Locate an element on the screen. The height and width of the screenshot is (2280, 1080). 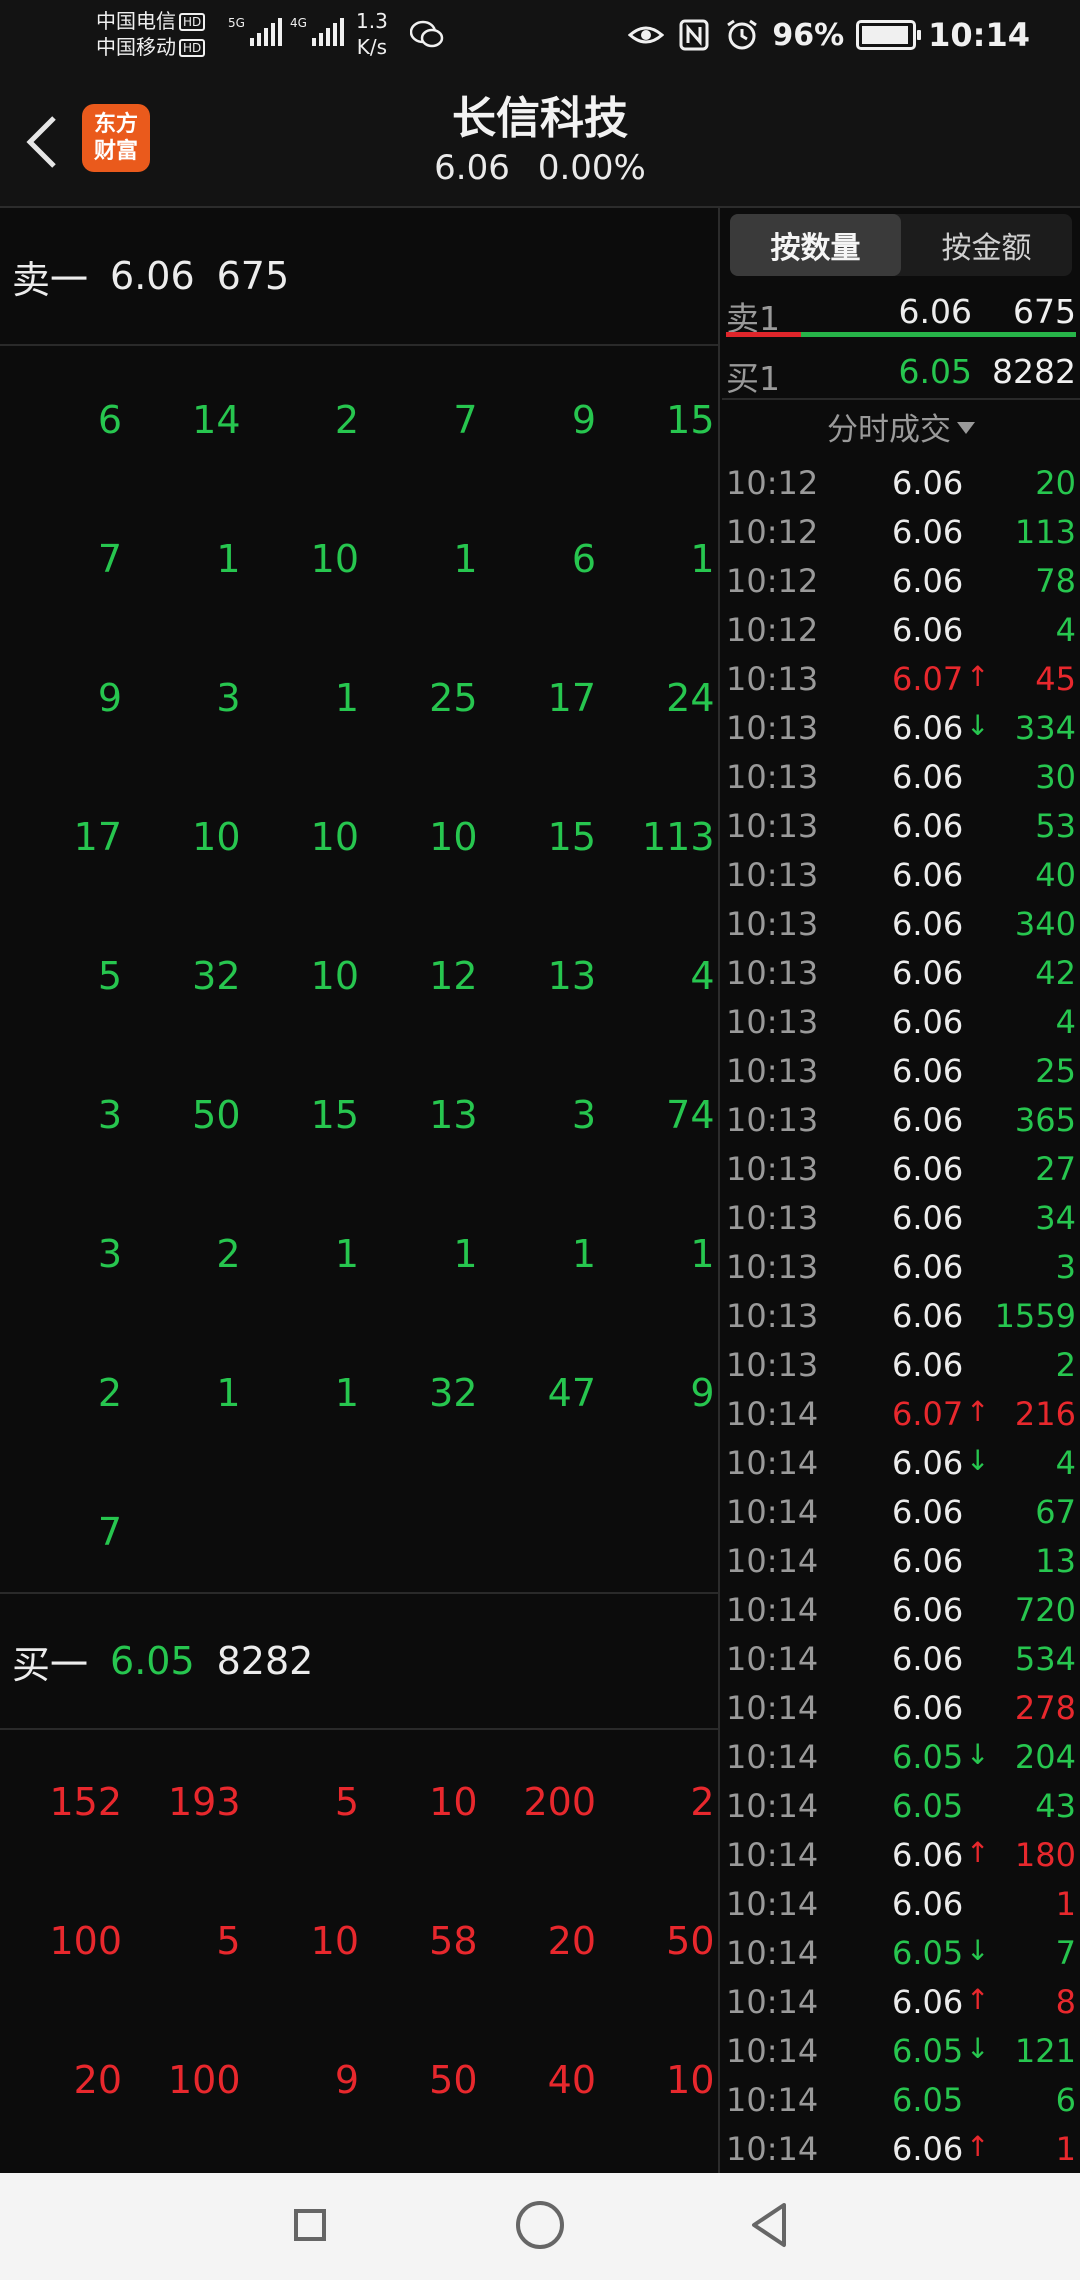
queue-order-volume: 24 is located at coordinates (690, 697).